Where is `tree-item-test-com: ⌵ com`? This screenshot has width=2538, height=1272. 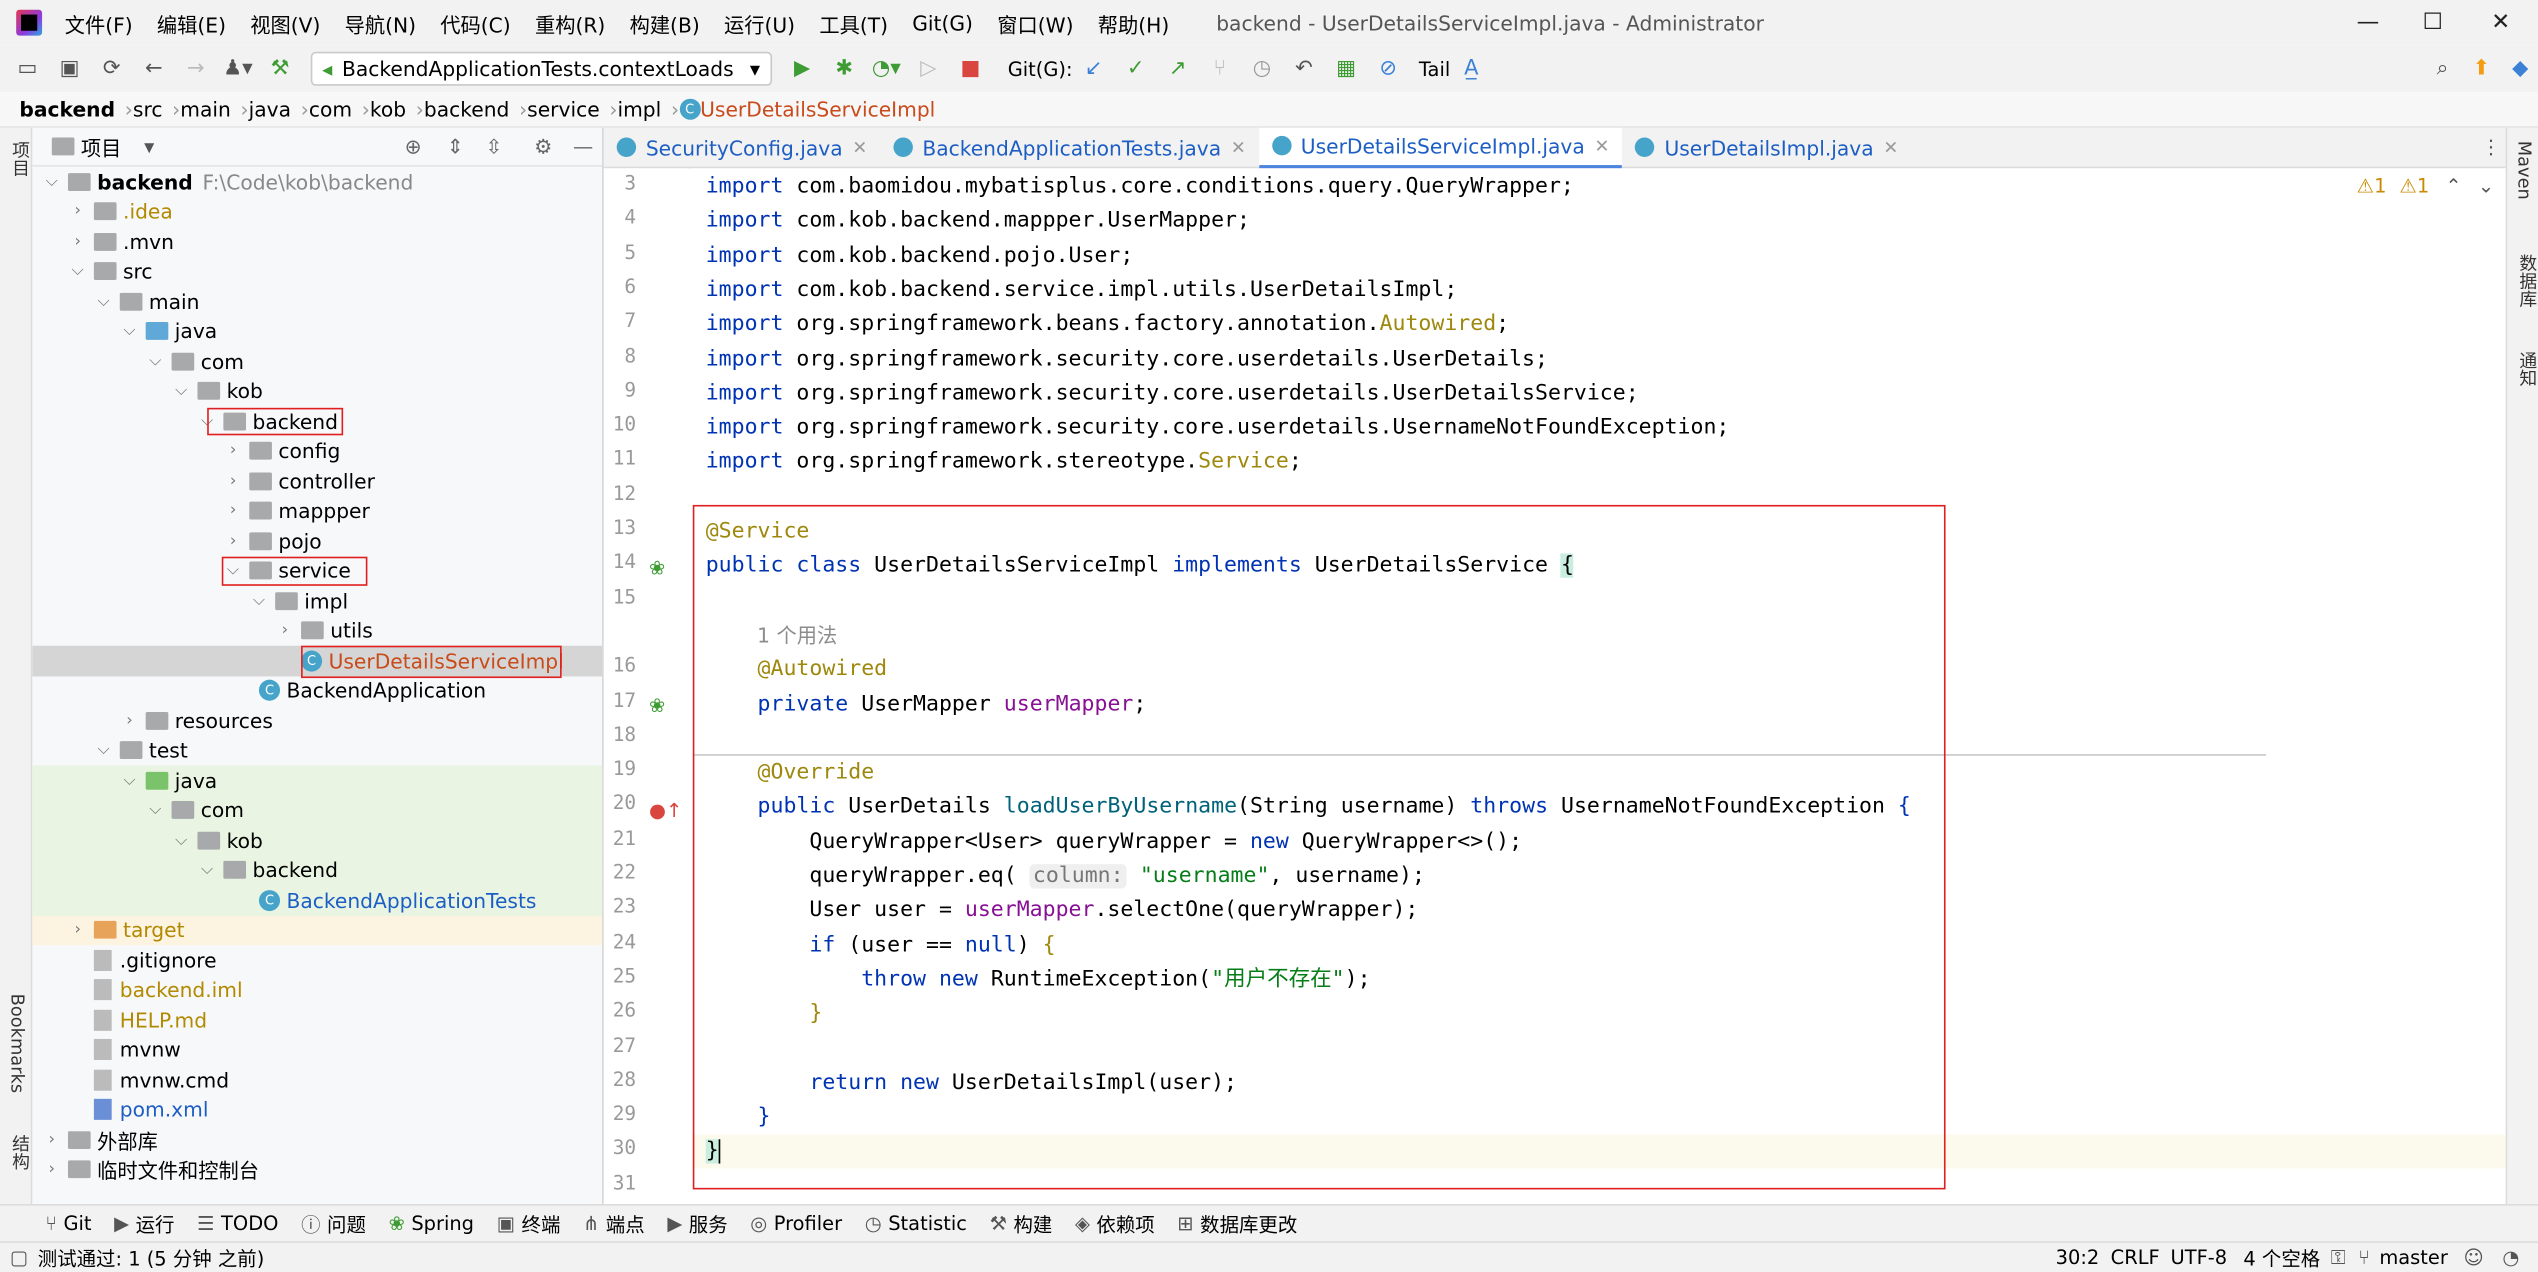 tree-item-test-com: ⌵ com is located at coordinates (317, 810).